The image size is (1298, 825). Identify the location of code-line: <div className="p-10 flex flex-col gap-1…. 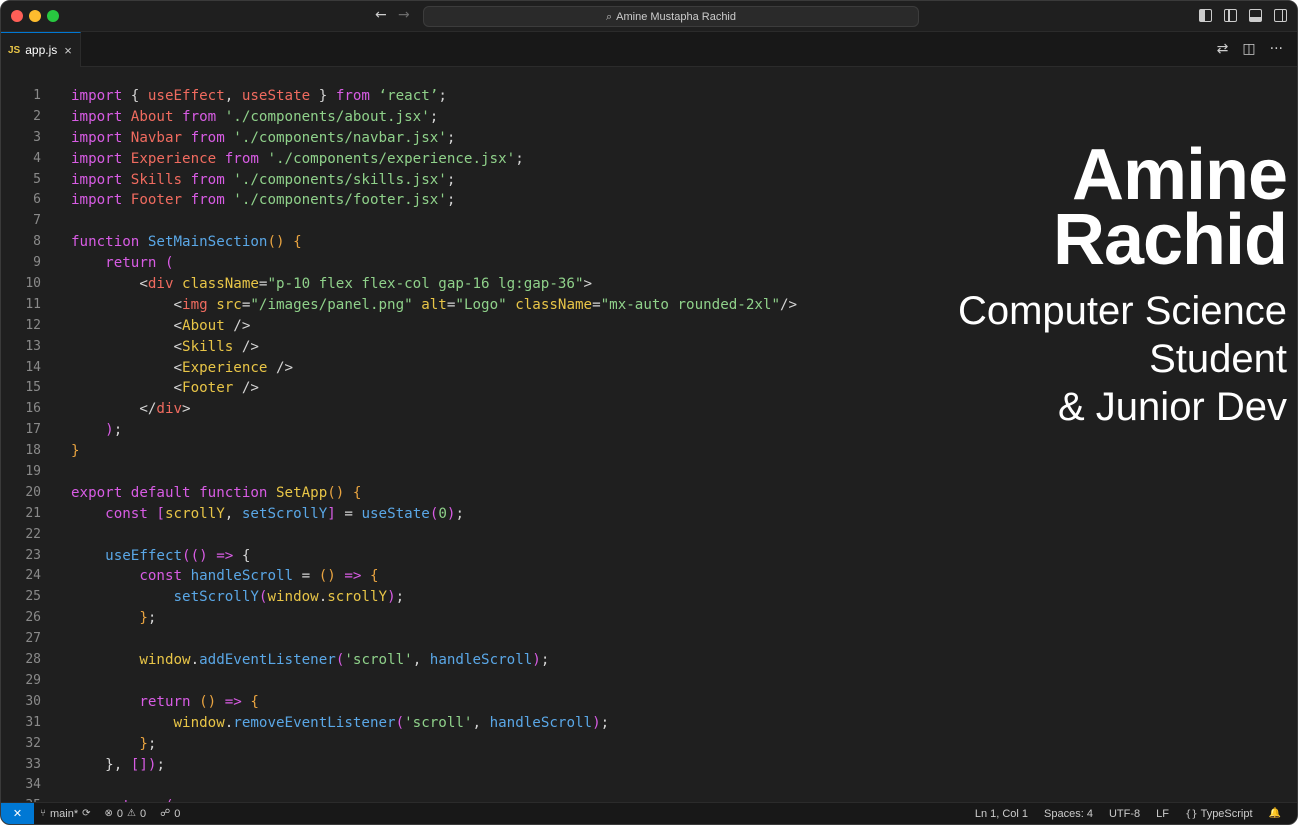
(434, 284).